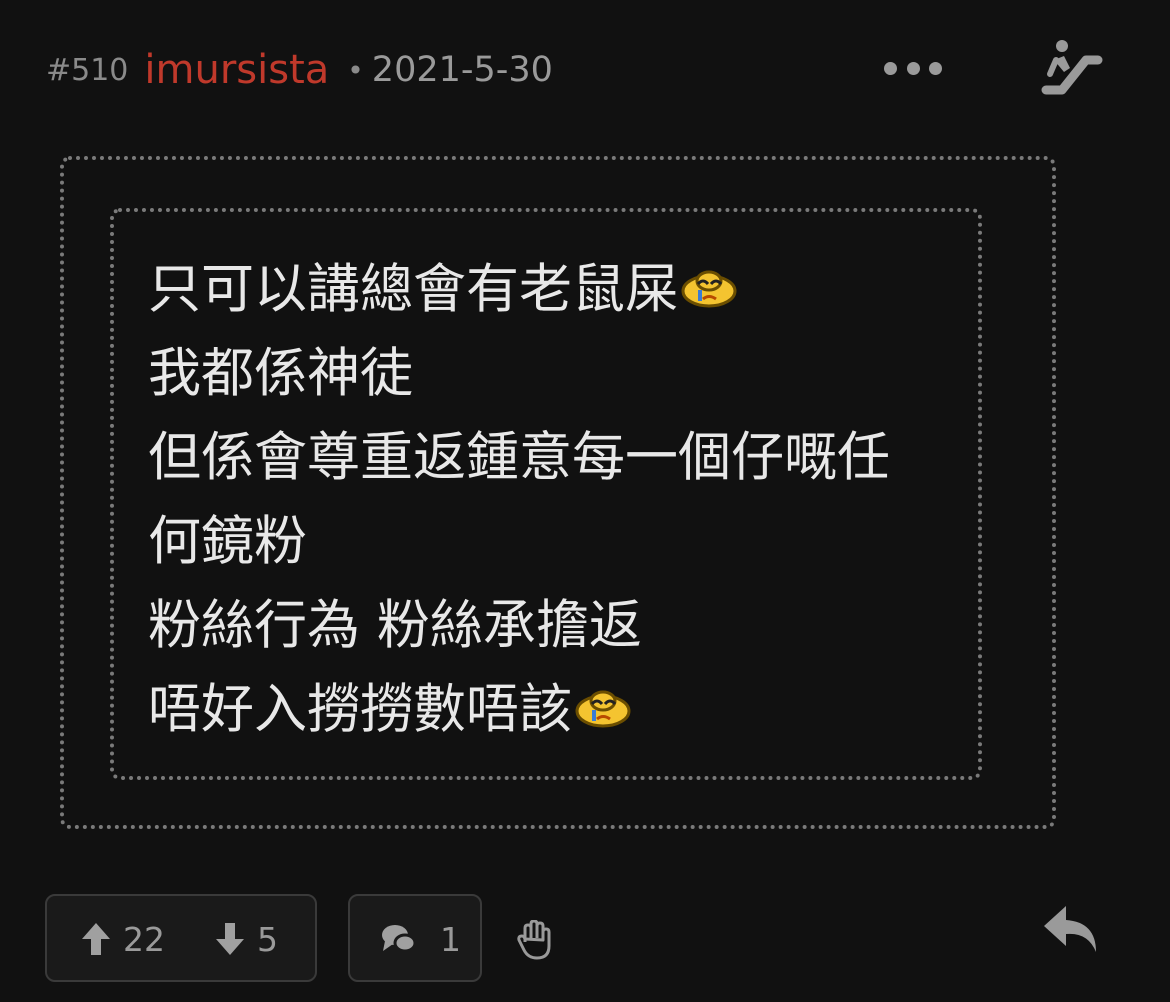  What do you see at coordinates (236, 70) in the screenshot?
I see `username-link: imursista` at bounding box center [236, 70].